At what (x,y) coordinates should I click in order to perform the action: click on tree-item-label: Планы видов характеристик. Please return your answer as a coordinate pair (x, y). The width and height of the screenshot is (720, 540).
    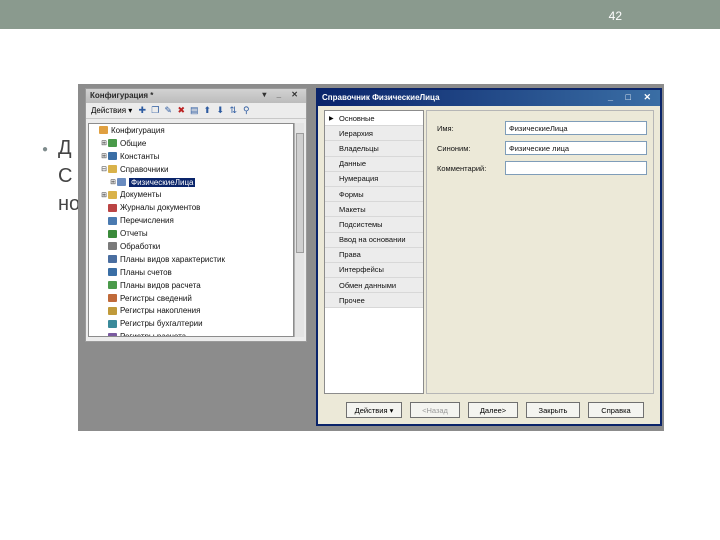
    Looking at the image, I should click on (172, 259).